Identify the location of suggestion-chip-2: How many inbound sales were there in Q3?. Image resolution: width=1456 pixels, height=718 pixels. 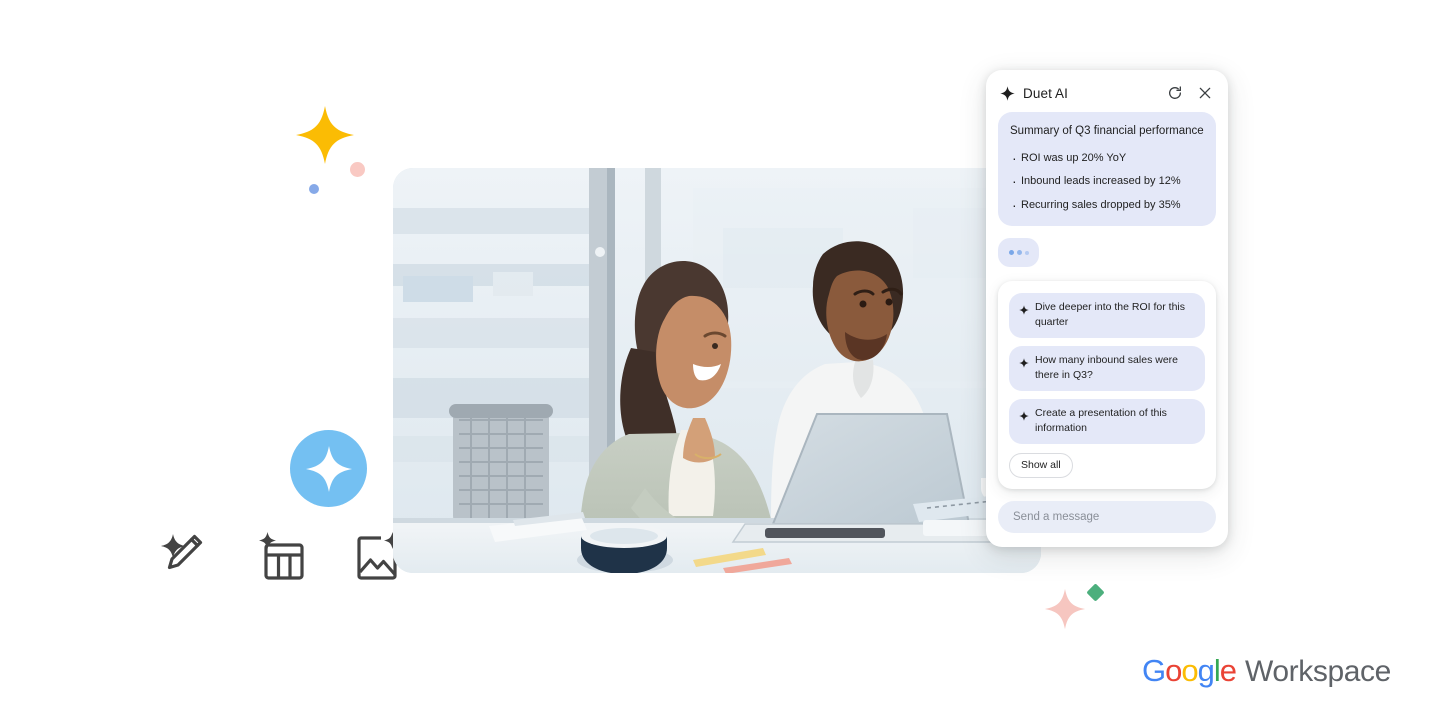
(1107, 368).